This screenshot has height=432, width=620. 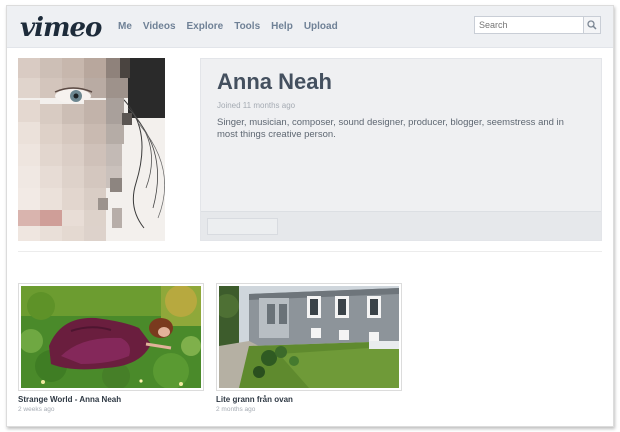 I want to click on video-title: Strange World - Anna Neah, so click(x=69, y=399).